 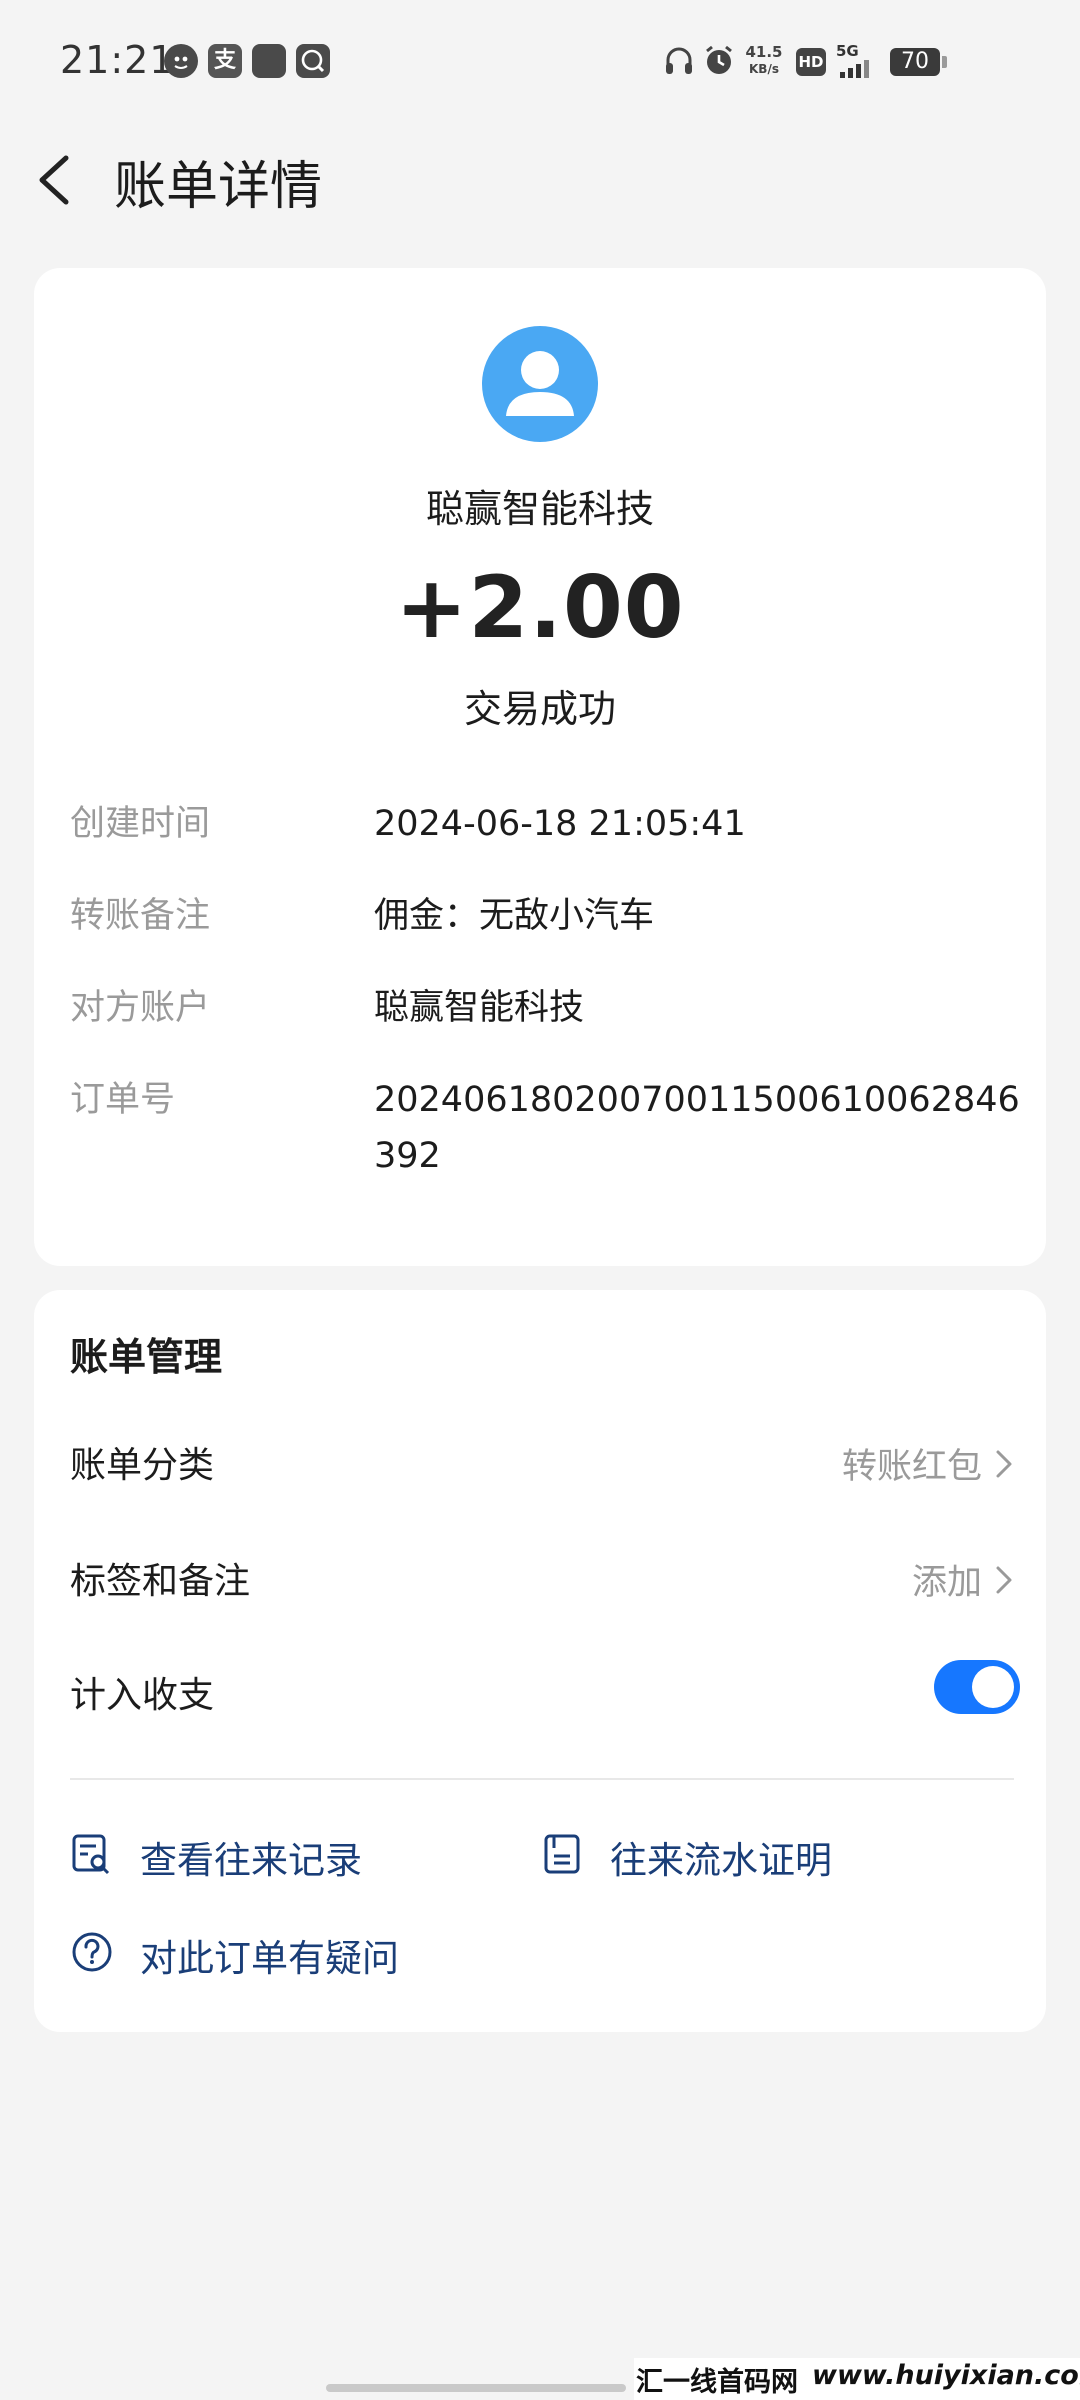 What do you see at coordinates (181, 61) in the screenshot?
I see `qq-icon` at bounding box center [181, 61].